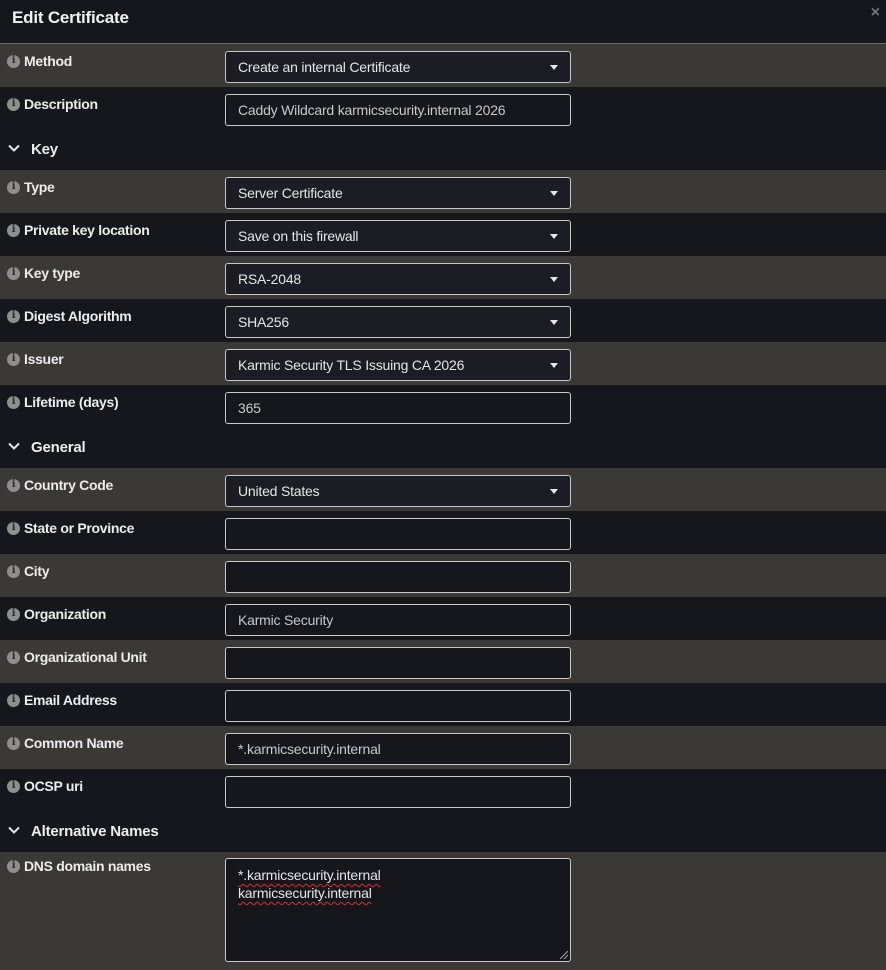 The height and width of the screenshot is (970, 886). I want to click on method-select: Create an internal Certificate, so click(398, 67).